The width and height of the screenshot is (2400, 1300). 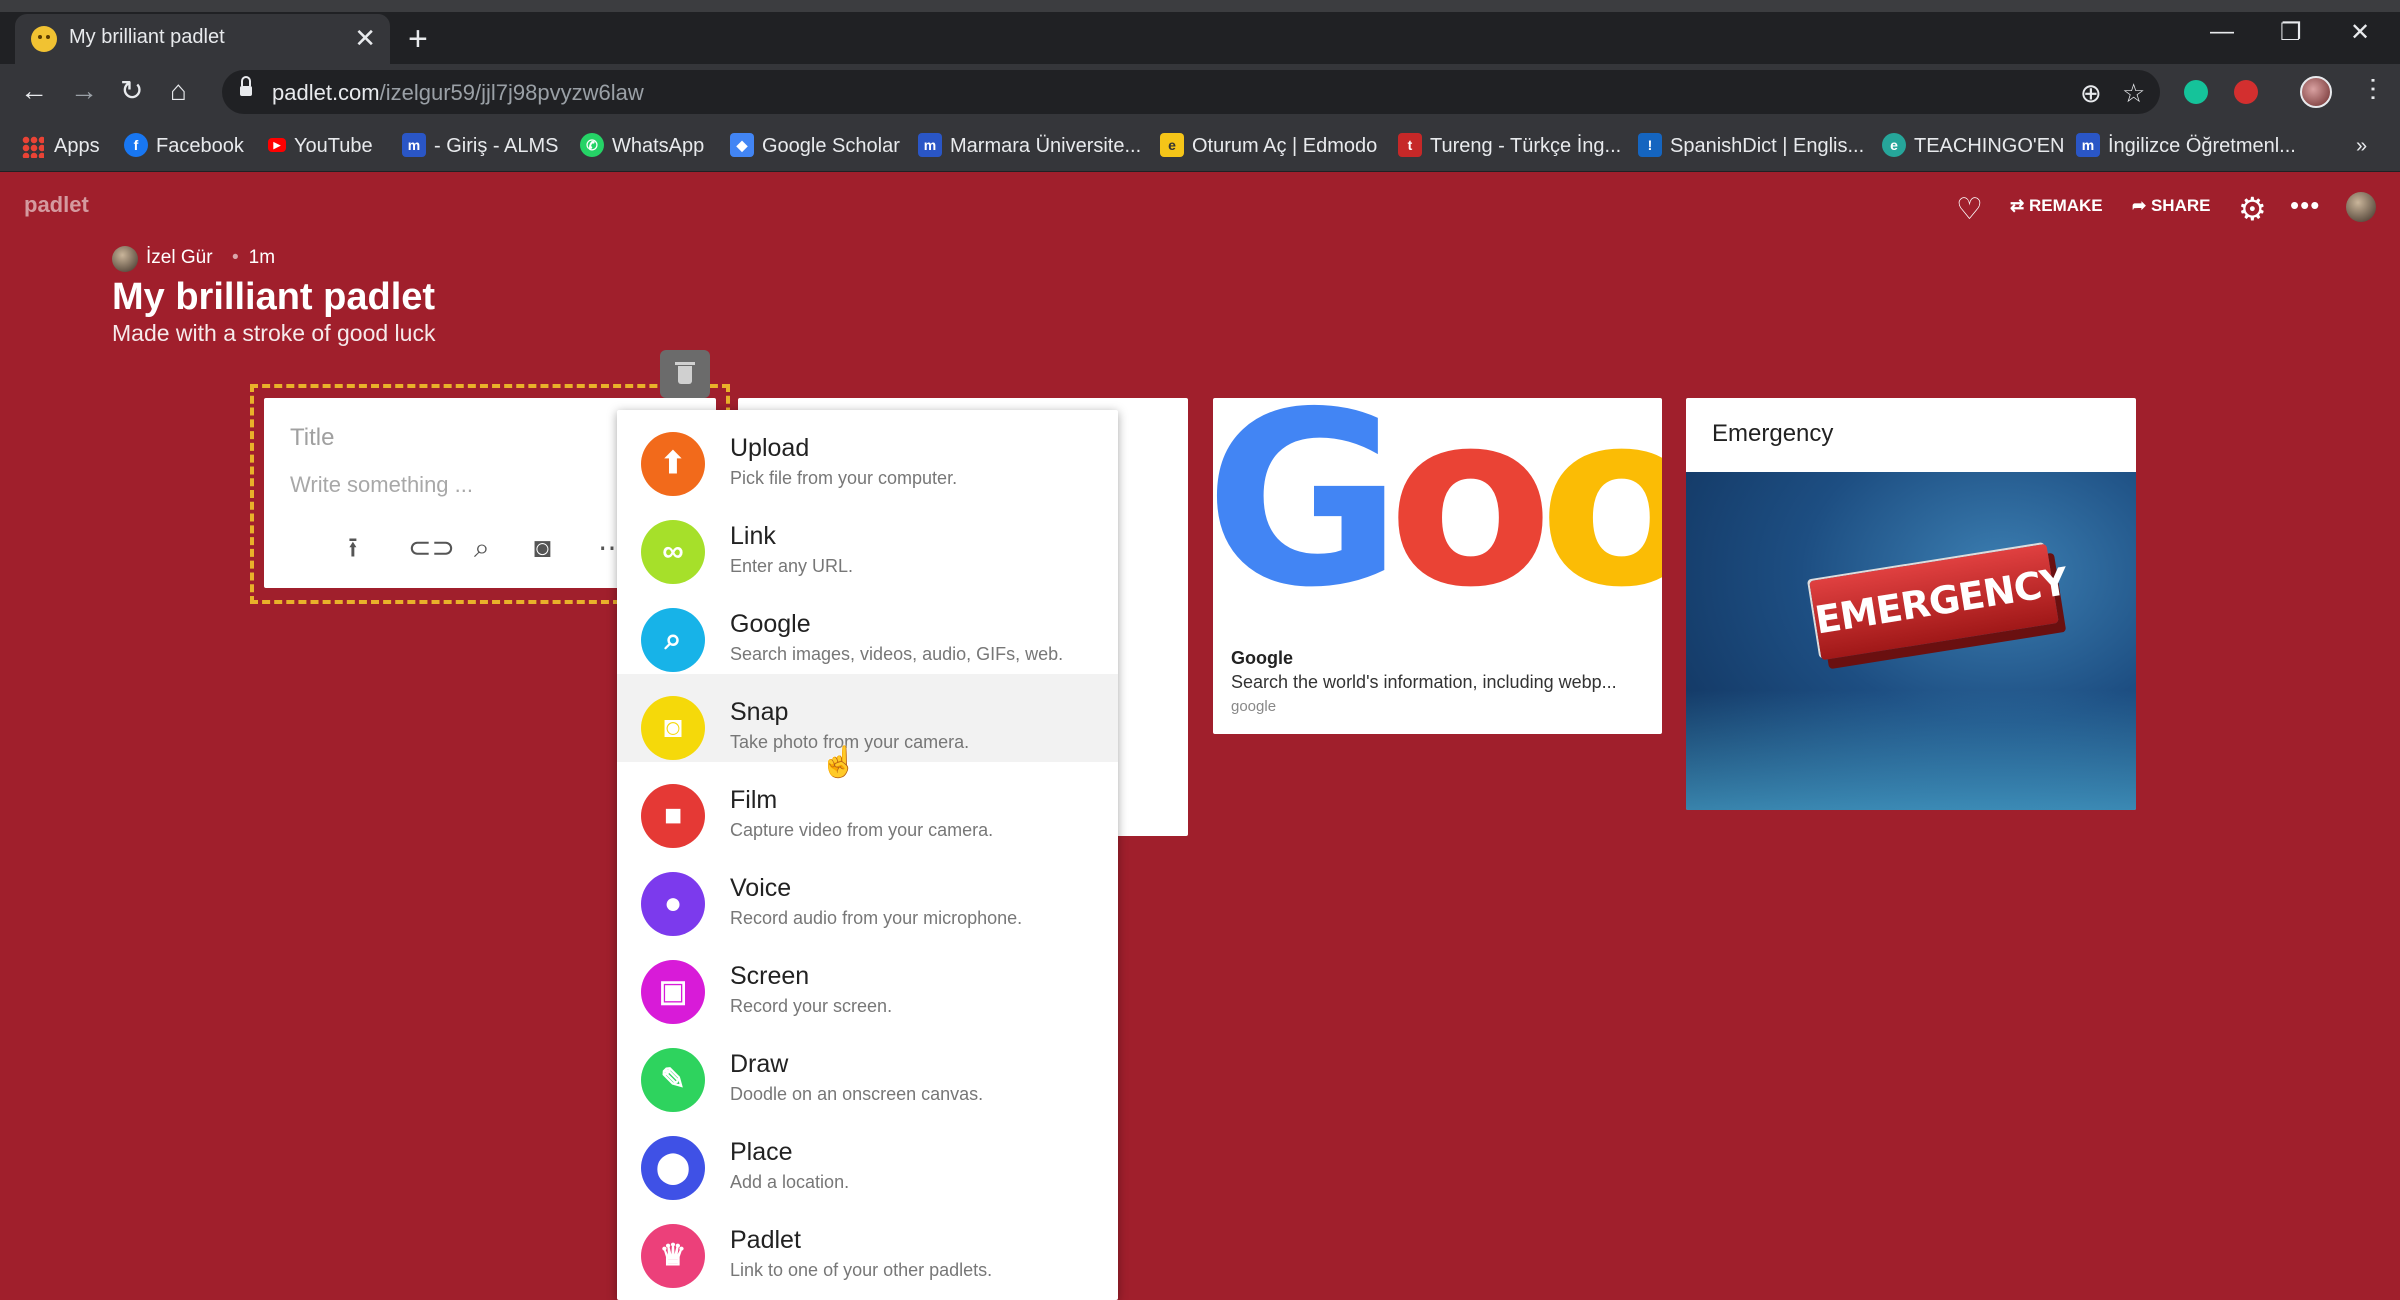 I want to click on menu-item-upload: ⬆ Upload Pick file from your computer., so click(x=867, y=454).